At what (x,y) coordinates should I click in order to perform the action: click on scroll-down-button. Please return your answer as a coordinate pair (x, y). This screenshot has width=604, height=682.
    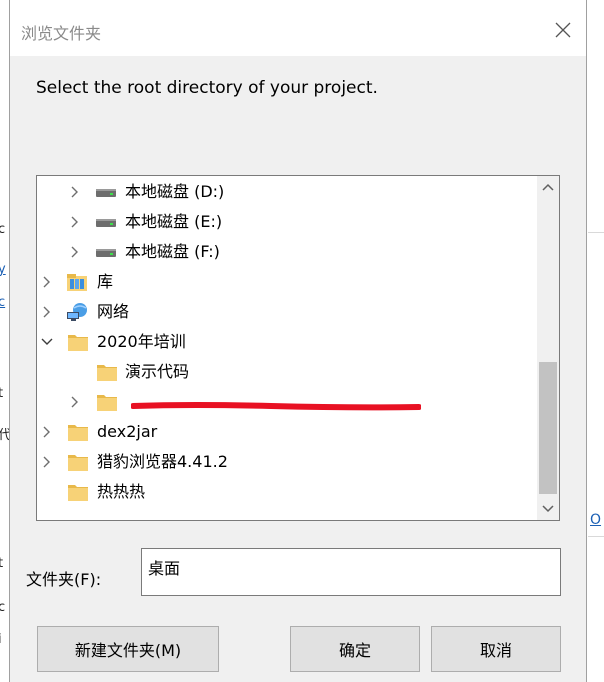
    Looking at the image, I should click on (548, 509).